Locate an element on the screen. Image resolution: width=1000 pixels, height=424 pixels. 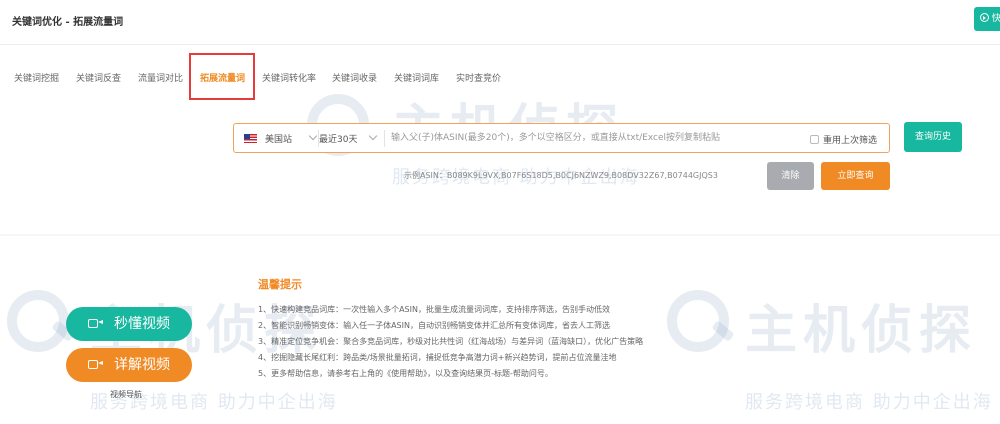
detail-video-label: 详解视频 is located at coordinates (142, 365).